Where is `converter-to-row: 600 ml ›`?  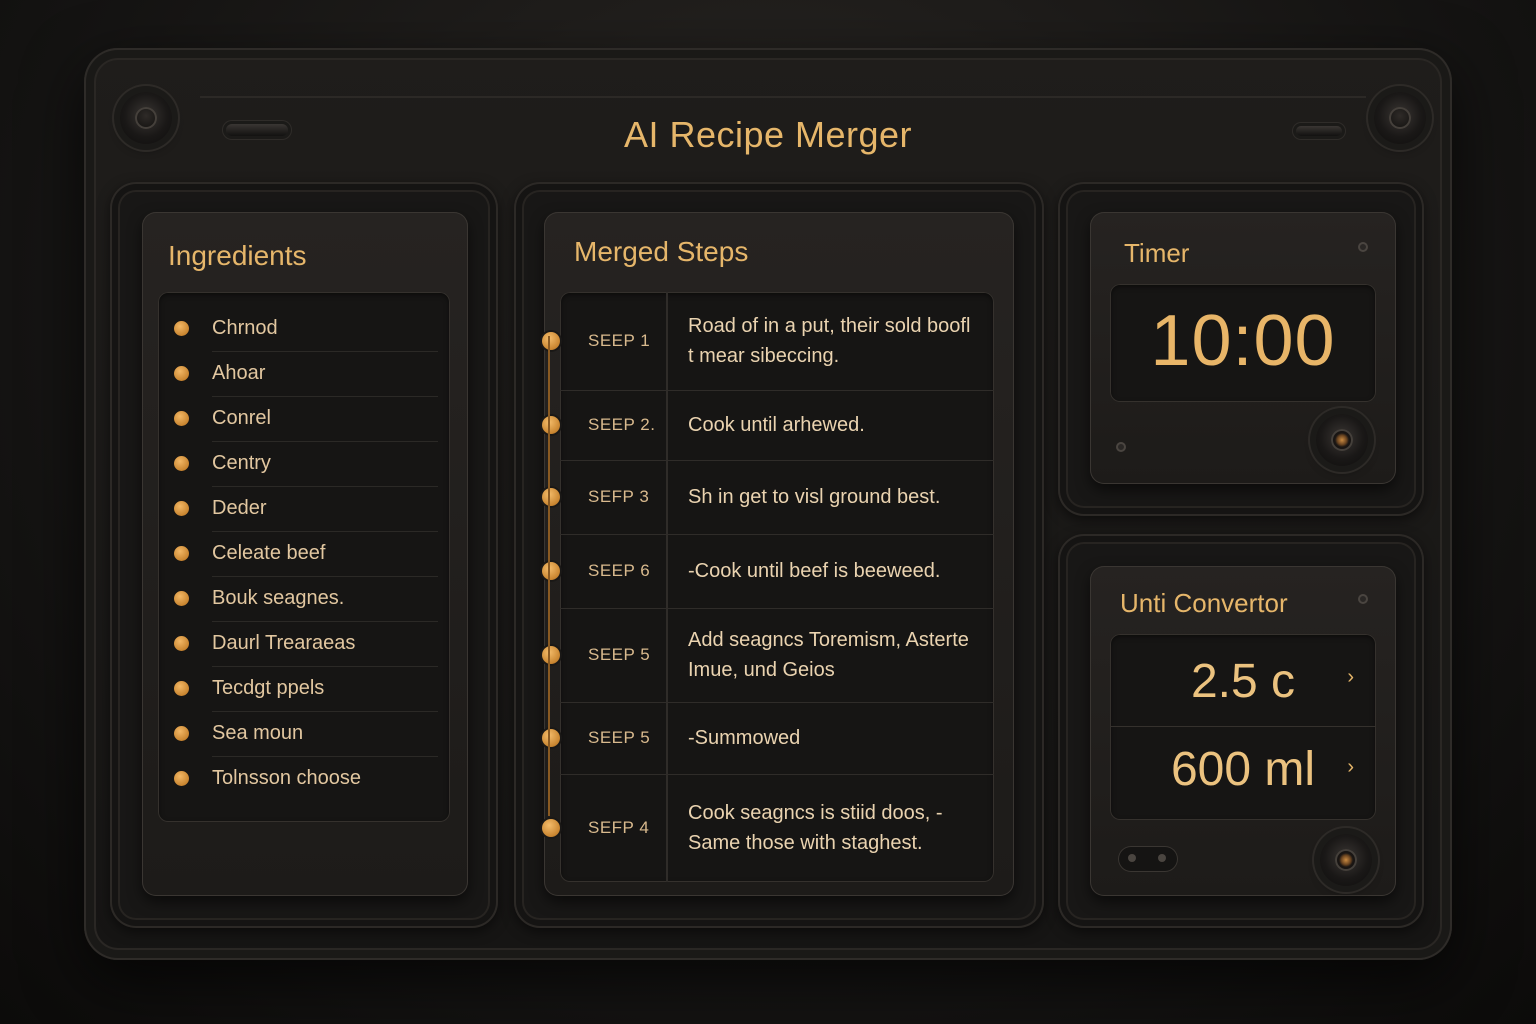
converter-to-row: 600 ml › is located at coordinates (1243, 773).